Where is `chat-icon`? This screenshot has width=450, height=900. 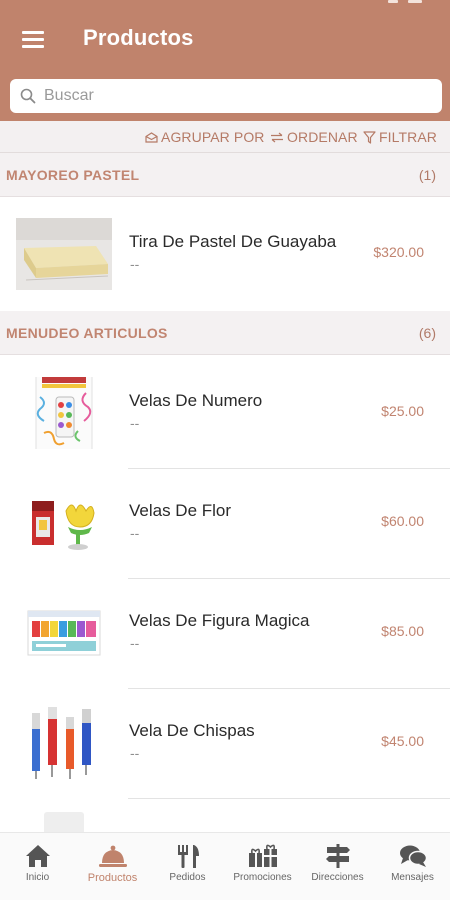 chat-icon is located at coordinates (413, 856).